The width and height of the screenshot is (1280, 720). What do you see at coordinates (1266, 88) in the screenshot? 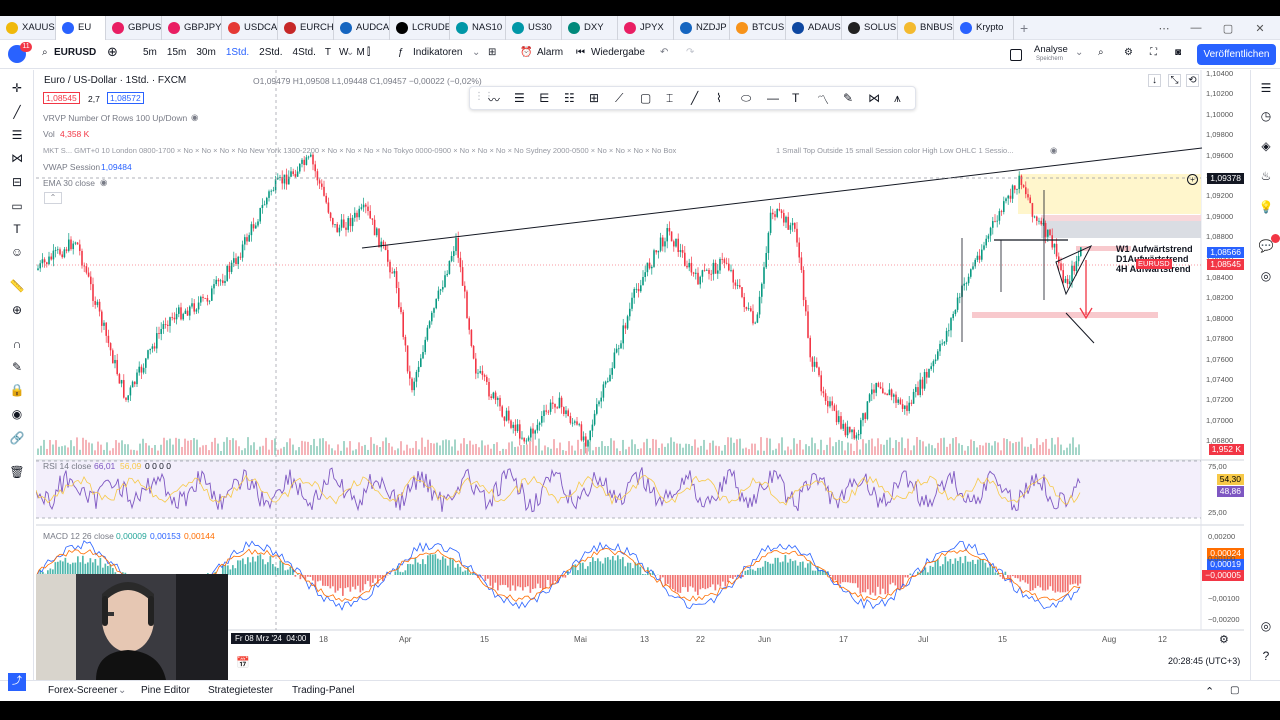
I see `watchlist-icon: ☰` at bounding box center [1266, 88].